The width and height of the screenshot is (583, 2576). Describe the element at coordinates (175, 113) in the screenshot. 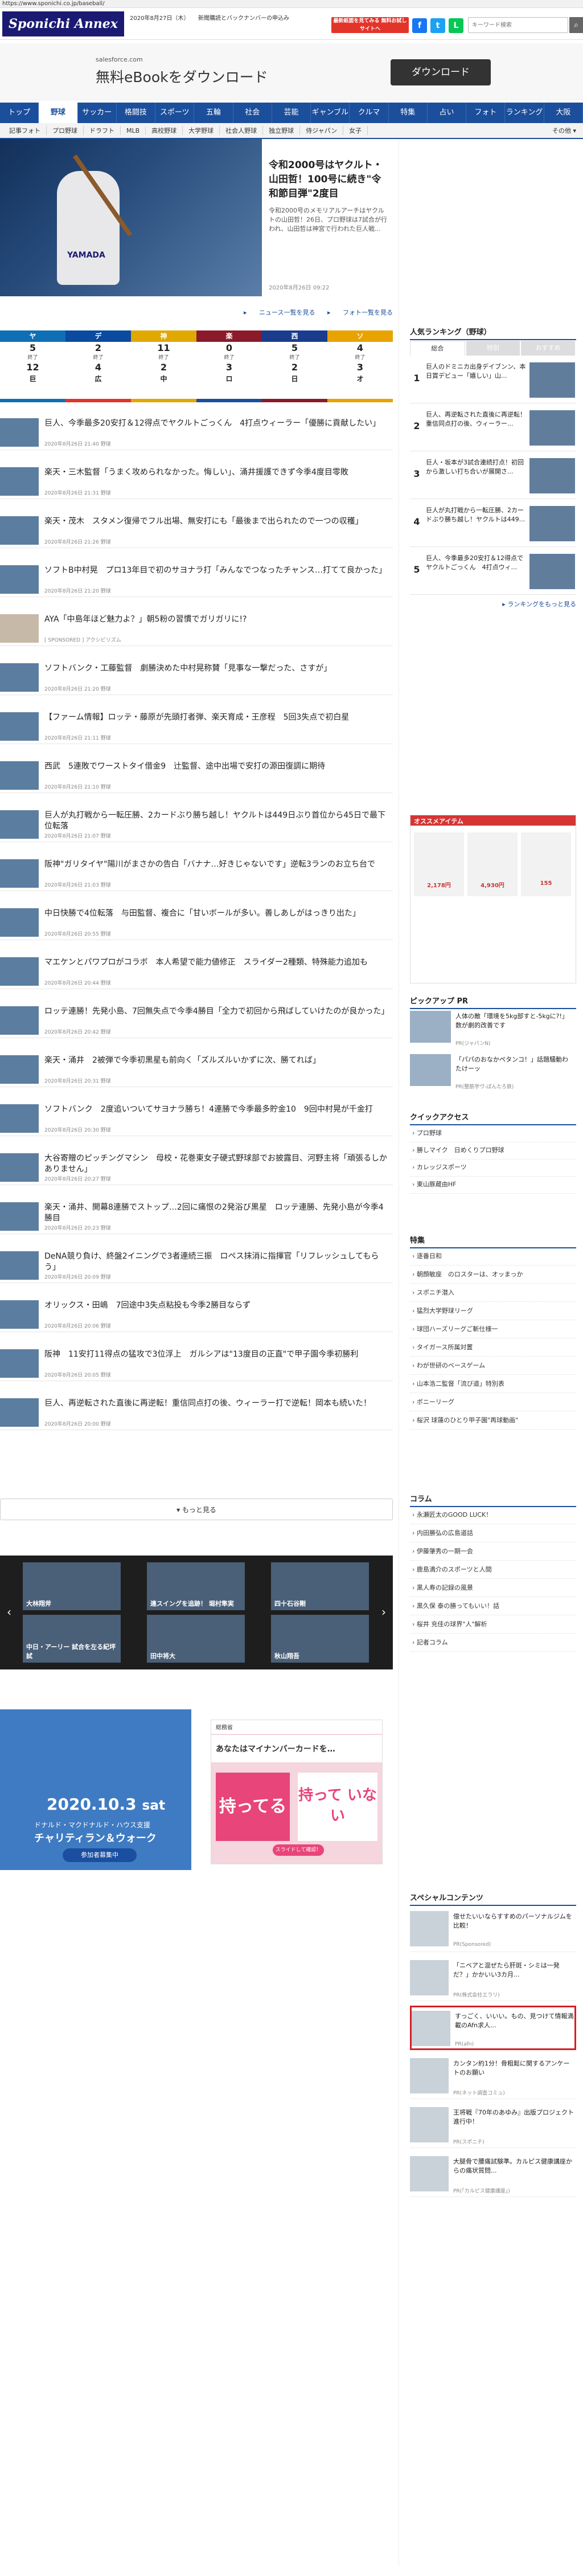

I see `nav-item: スポーツ` at that location.